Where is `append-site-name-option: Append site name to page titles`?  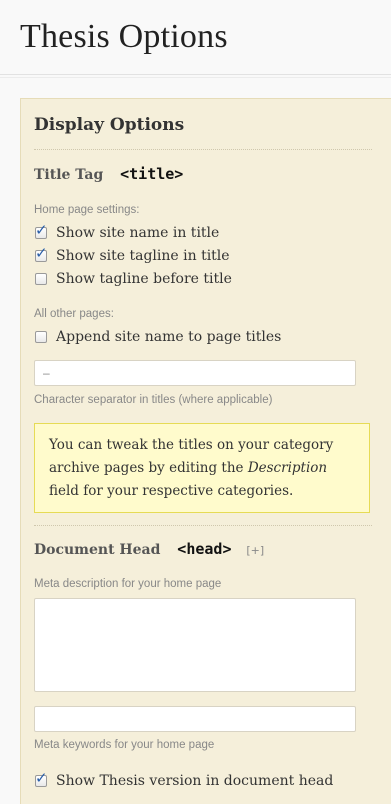 append-site-name-option: Append site name to page titles is located at coordinates (158, 337).